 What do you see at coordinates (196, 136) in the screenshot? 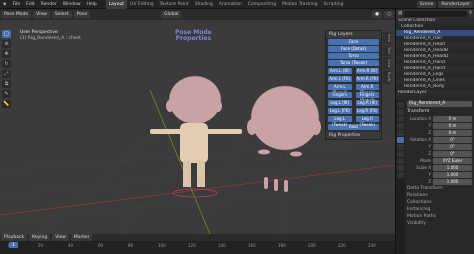
I see `character-model` at bounding box center [196, 136].